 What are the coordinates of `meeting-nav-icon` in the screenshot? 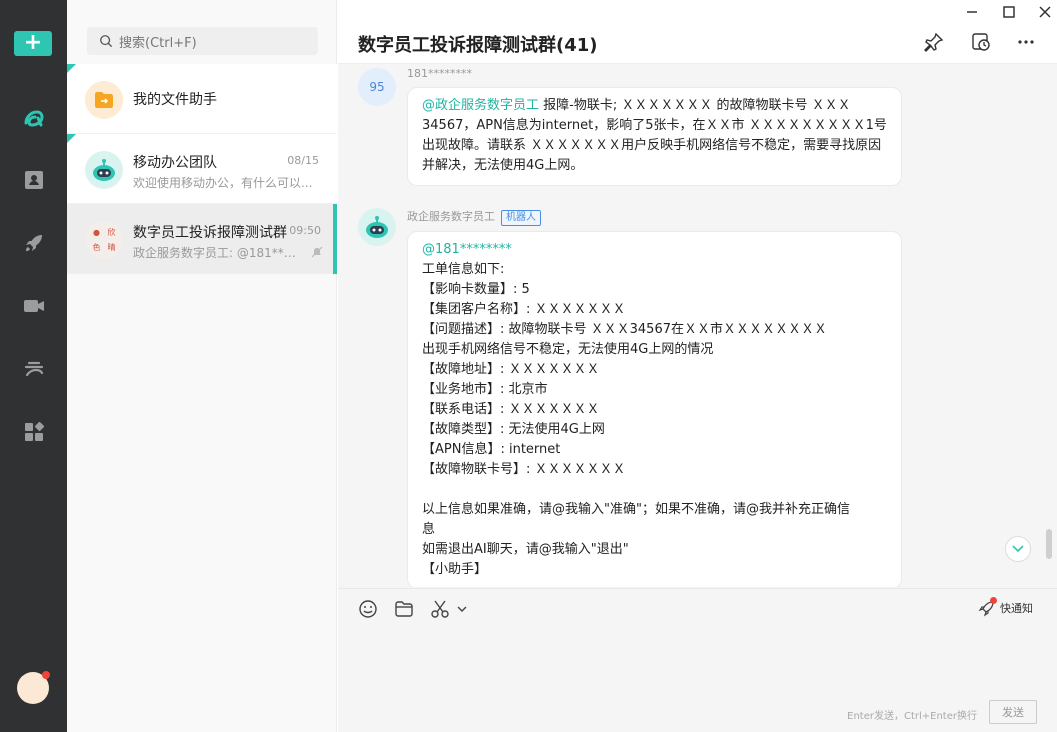 It's located at (33, 306).